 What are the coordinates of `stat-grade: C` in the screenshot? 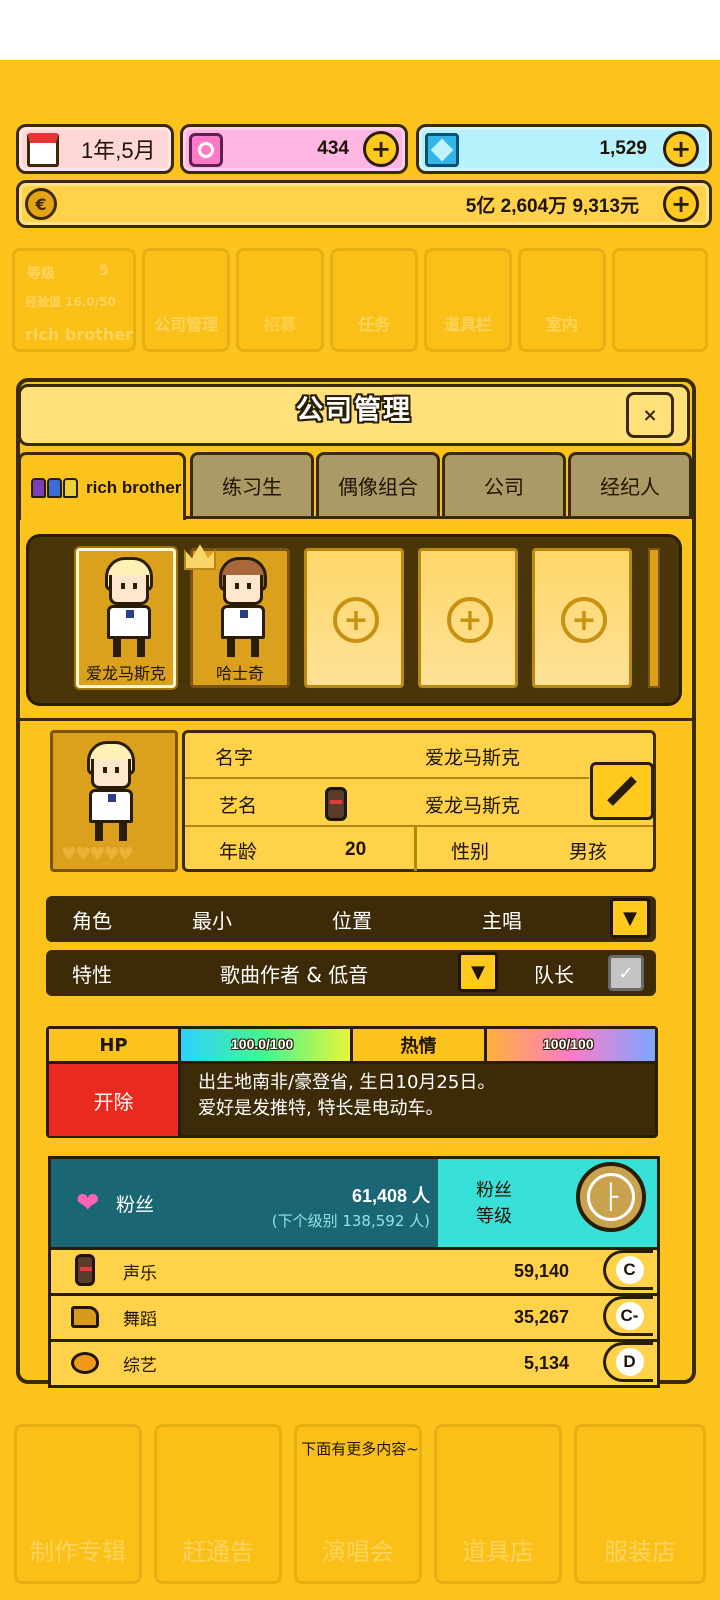 It's located at (629, 1270).